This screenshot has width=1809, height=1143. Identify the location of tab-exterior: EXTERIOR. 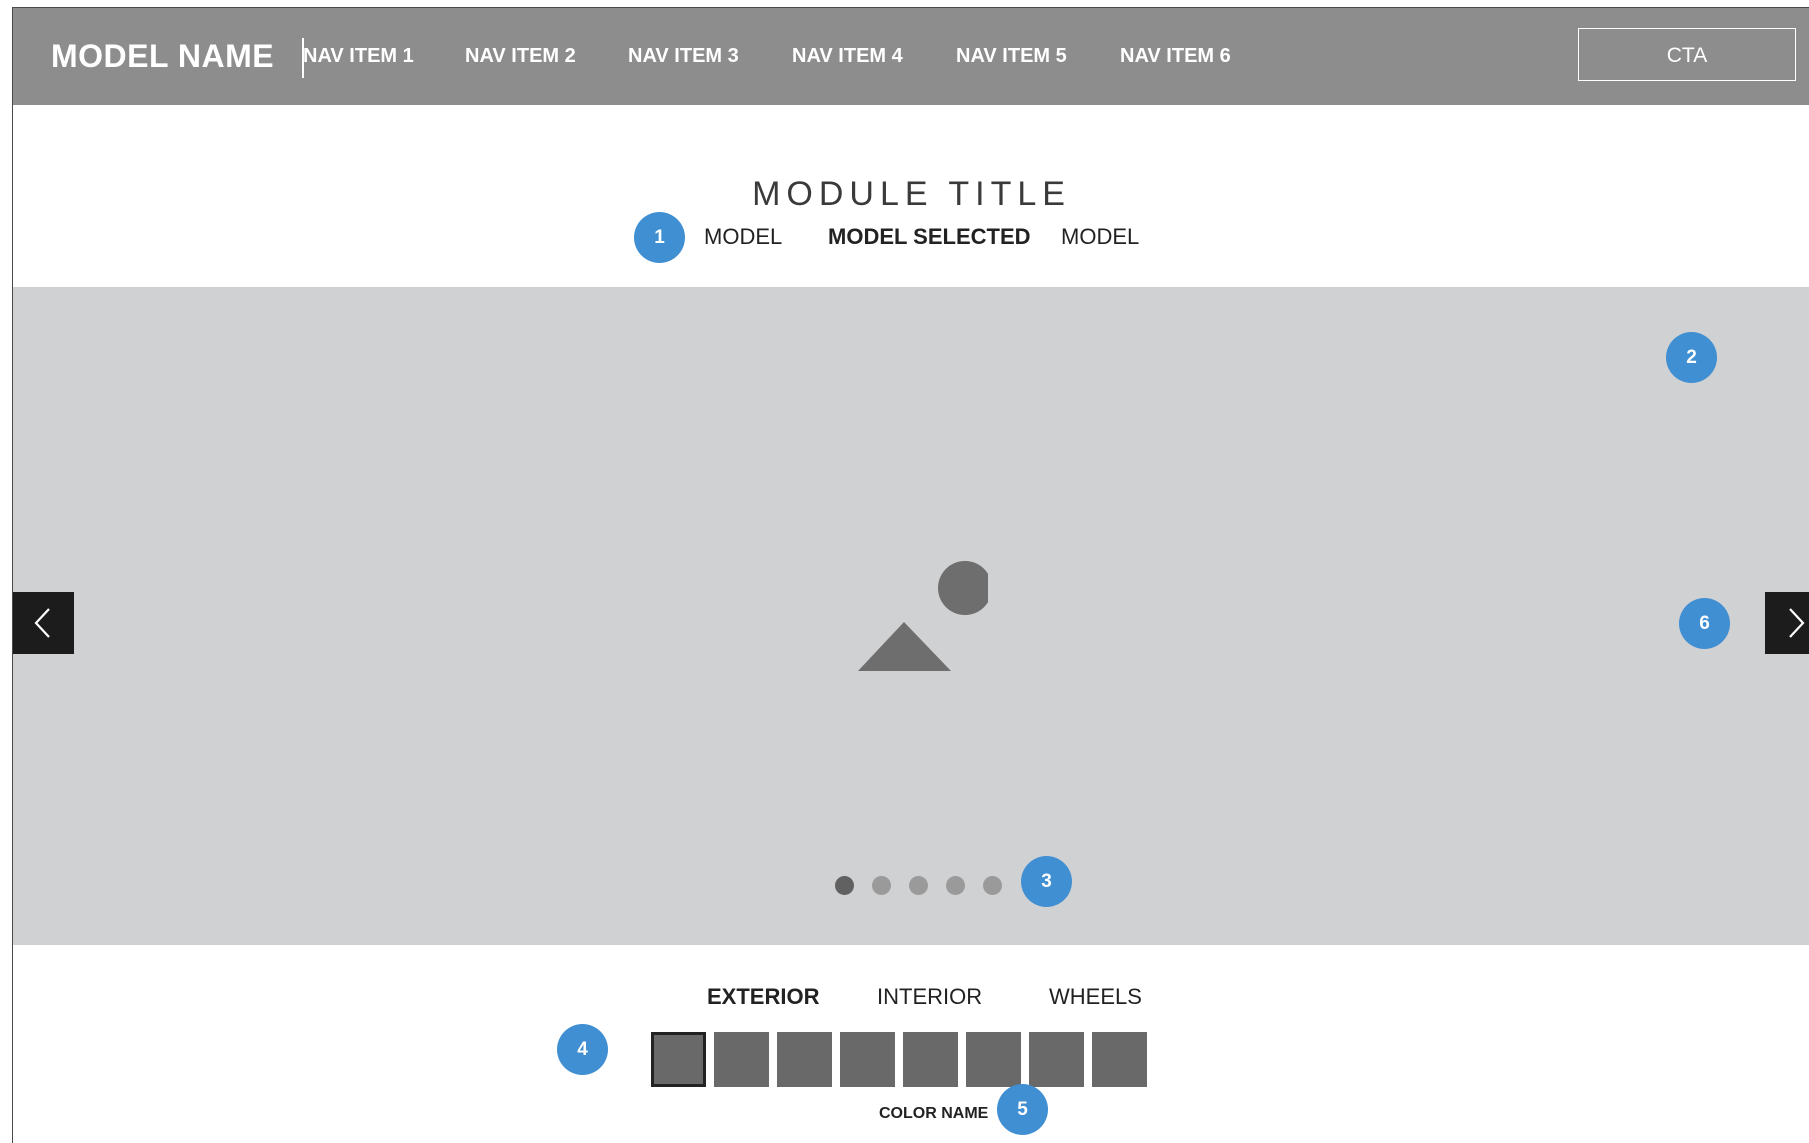
(763, 997).